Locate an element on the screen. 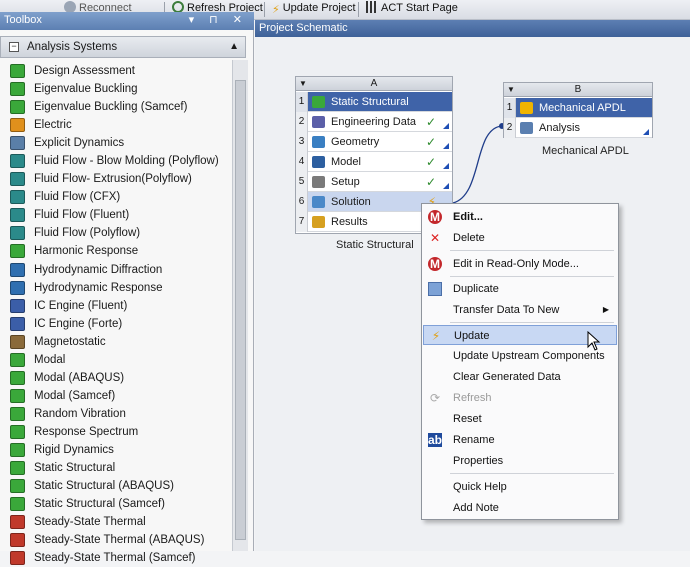 Image resolution: width=690 pixels, height=567 pixels. cell-label: Setup is located at coordinates (345, 182).